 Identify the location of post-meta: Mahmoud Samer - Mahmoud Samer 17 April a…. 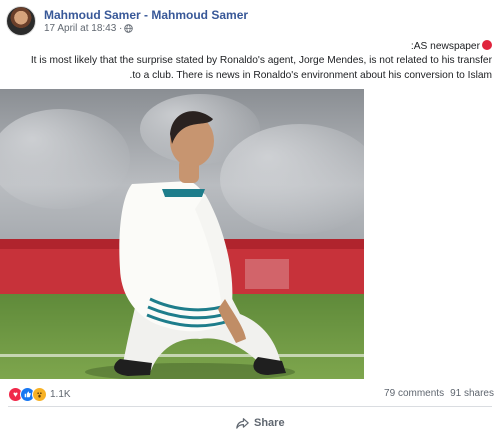
(146, 21).